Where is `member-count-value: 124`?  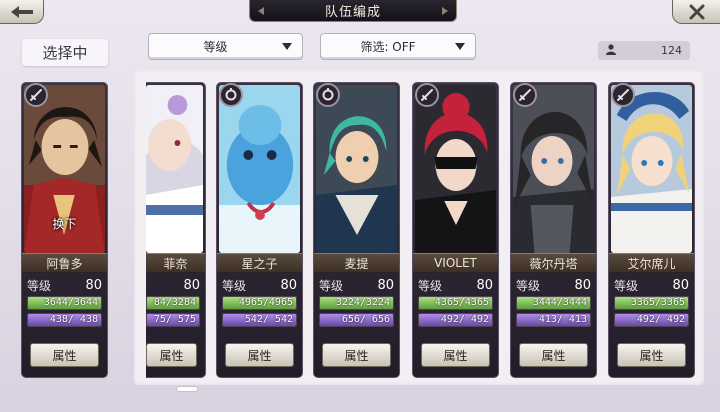
member-count-value: 124 is located at coordinates (671, 50).